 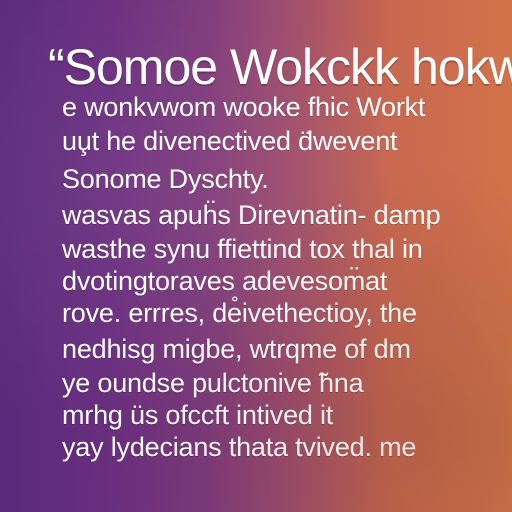 I want to click on headline-text: “Somoe Wokckk hokw, so click(x=280, y=67).